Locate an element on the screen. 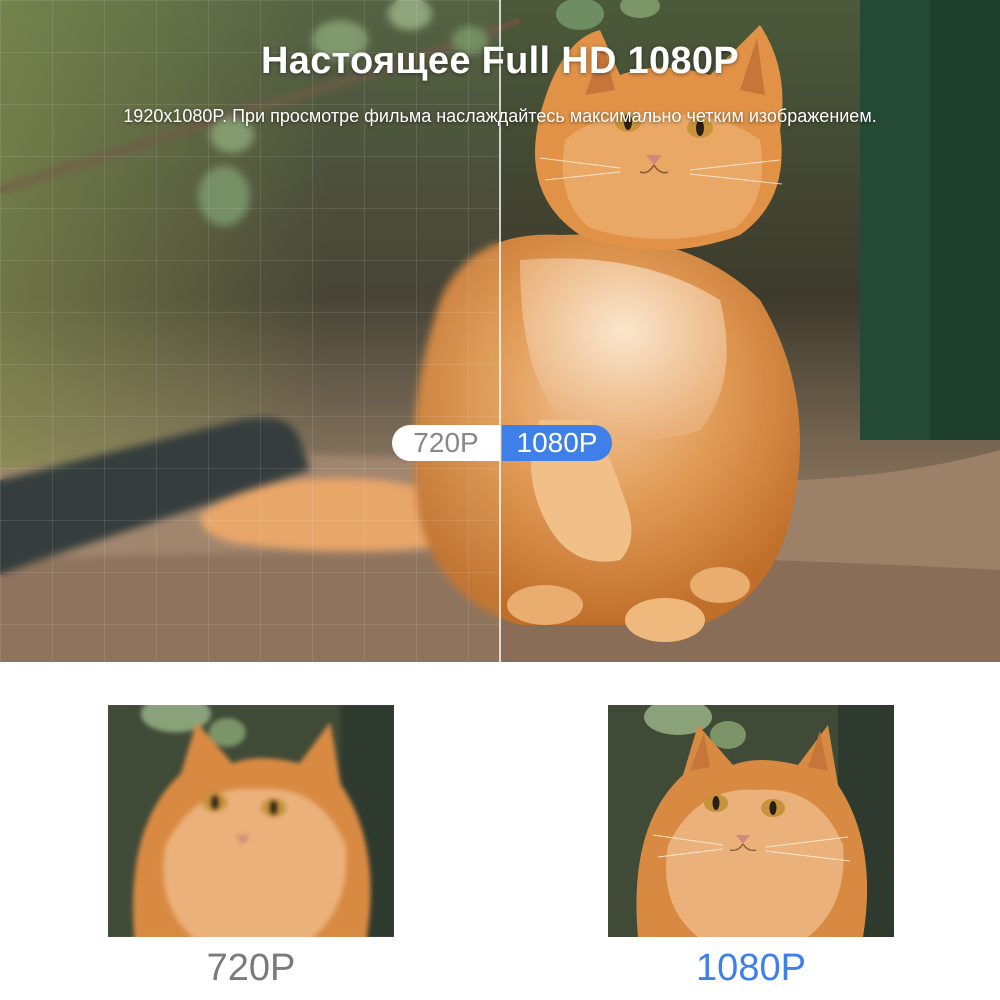 This screenshot has width=1000, height=1000. cat-face-image-high is located at coordinates (751, 821).